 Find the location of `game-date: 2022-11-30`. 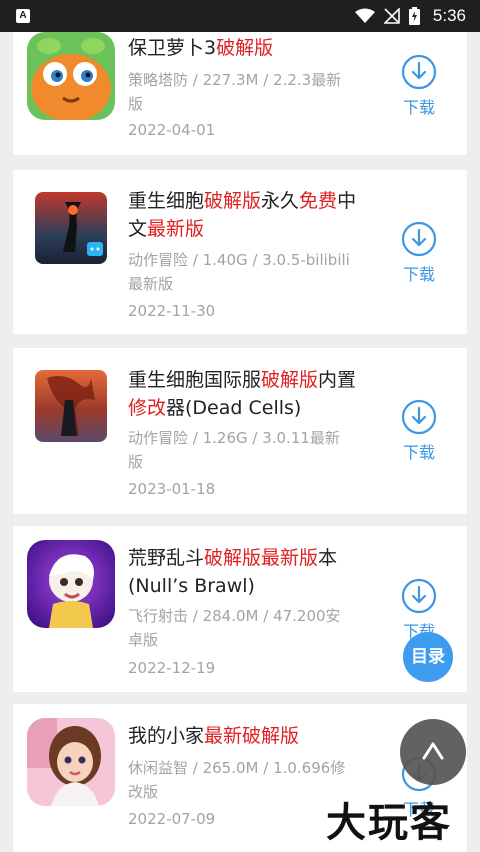

game-date: 2022-11-30 is located at coordinates (172, 311).